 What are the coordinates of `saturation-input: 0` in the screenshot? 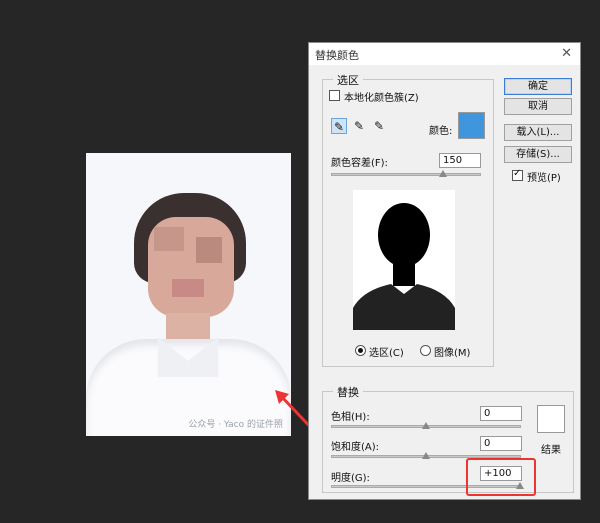 It's located at (501, 443).